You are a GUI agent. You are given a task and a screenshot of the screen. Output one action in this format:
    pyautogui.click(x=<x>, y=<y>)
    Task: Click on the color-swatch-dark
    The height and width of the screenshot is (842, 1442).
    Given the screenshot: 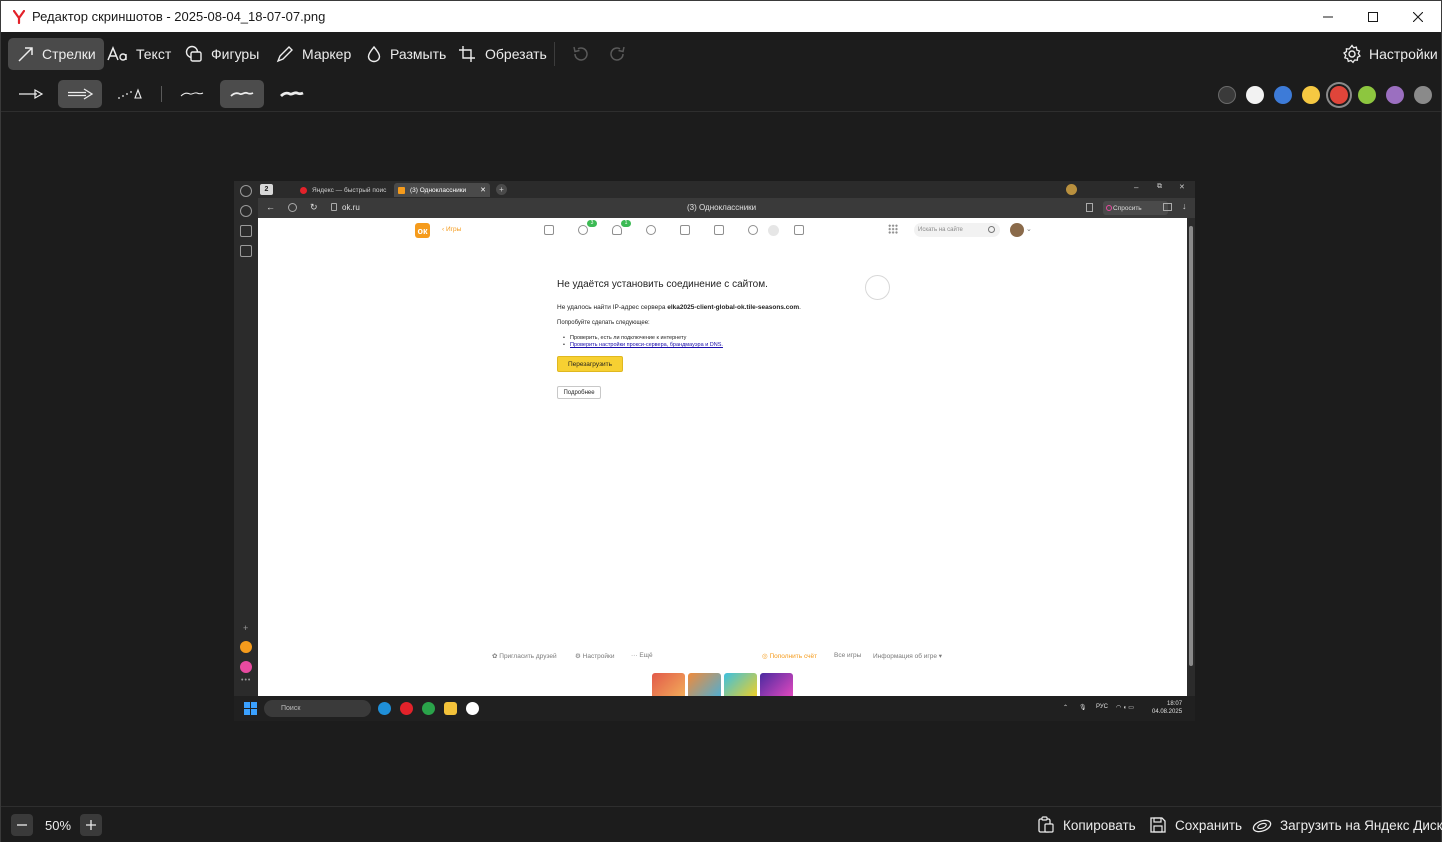 What is the action you would take?
    pyautogui.click(x=1227, y=95)
    